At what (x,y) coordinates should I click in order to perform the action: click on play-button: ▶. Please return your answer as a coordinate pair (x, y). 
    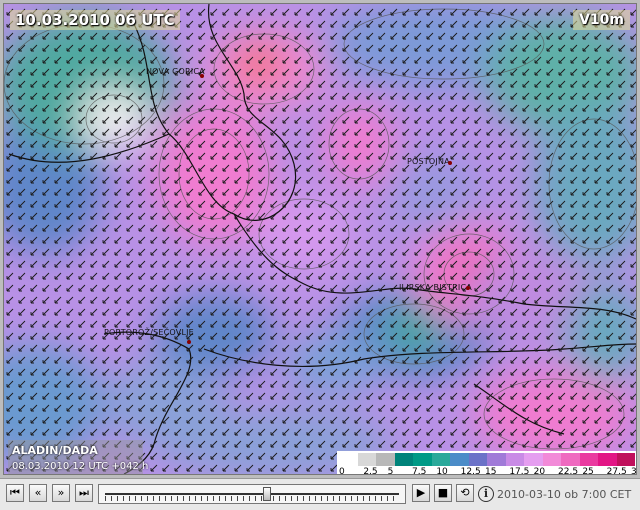
    Looking at the image, I should click on (421, 493).